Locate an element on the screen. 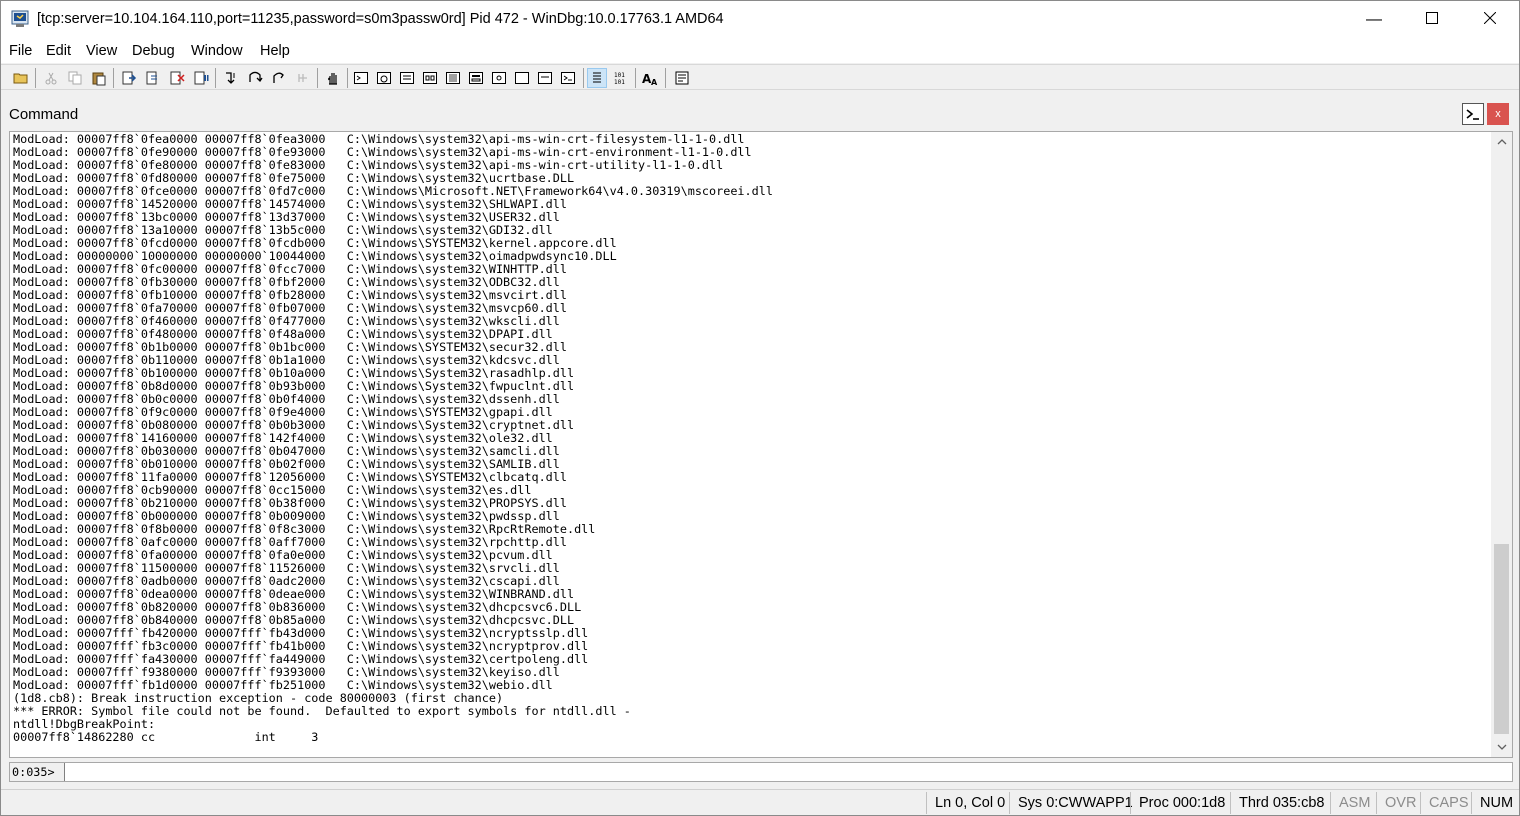  status-caps: CAPS is located at coordinates (1448, 803).